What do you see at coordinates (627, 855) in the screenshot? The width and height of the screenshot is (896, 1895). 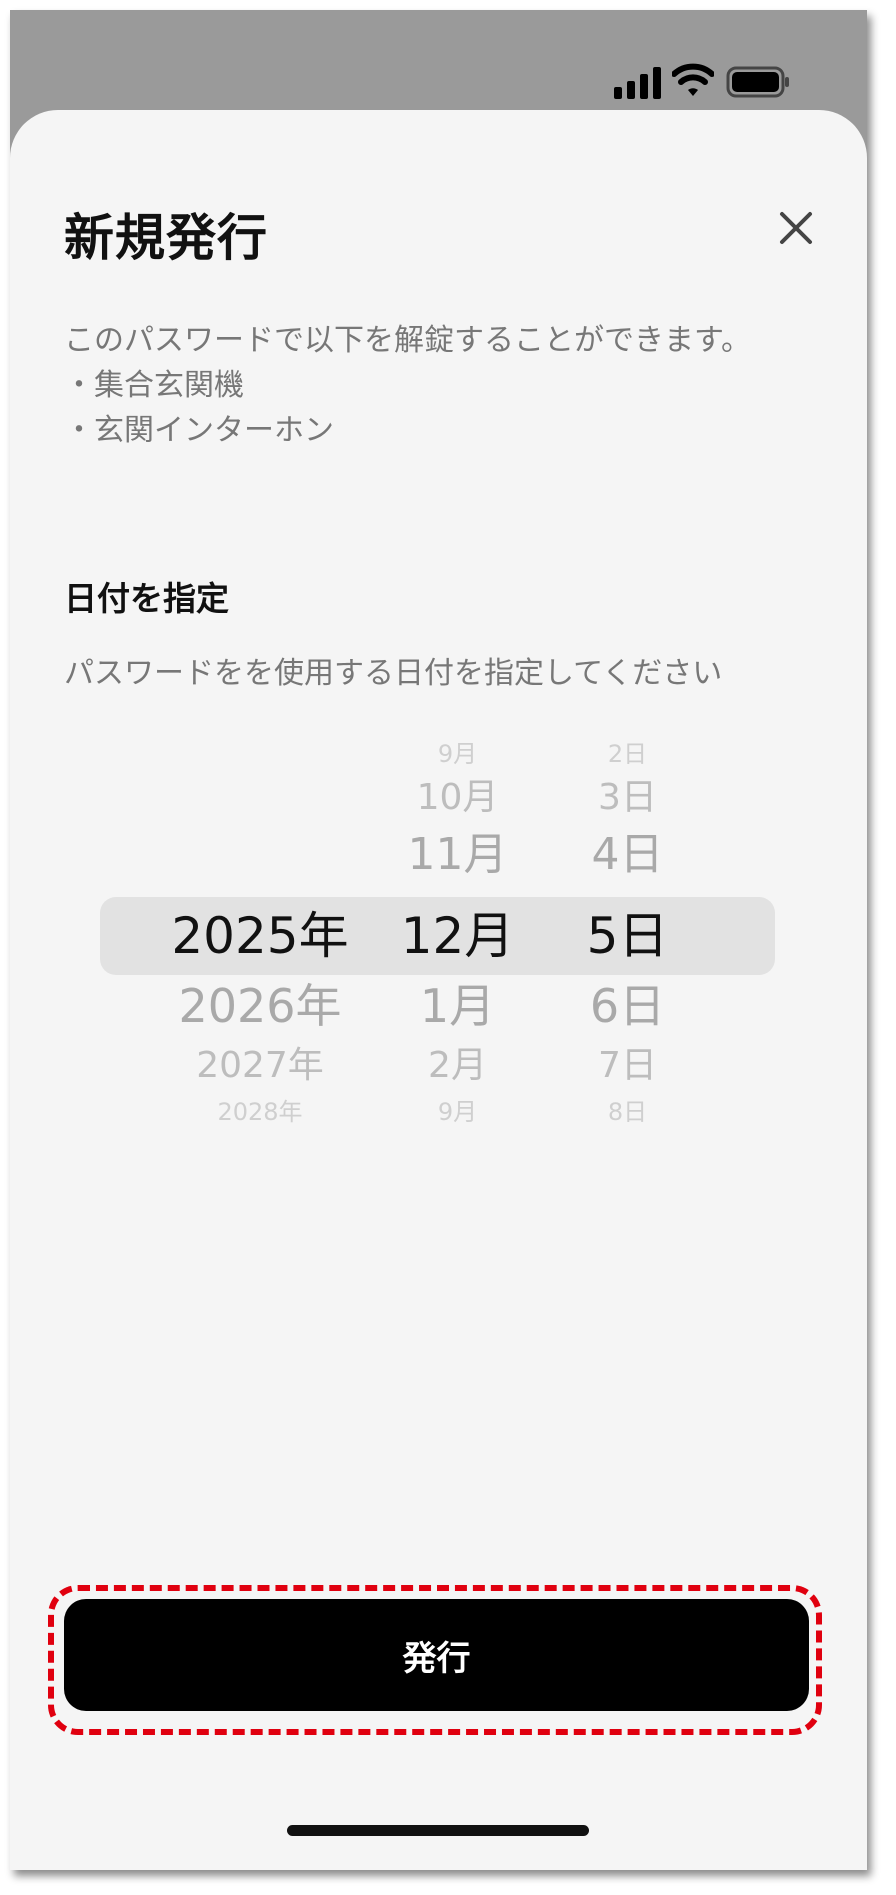 I see `day-option: 4日` at bounding box center [627, 855].